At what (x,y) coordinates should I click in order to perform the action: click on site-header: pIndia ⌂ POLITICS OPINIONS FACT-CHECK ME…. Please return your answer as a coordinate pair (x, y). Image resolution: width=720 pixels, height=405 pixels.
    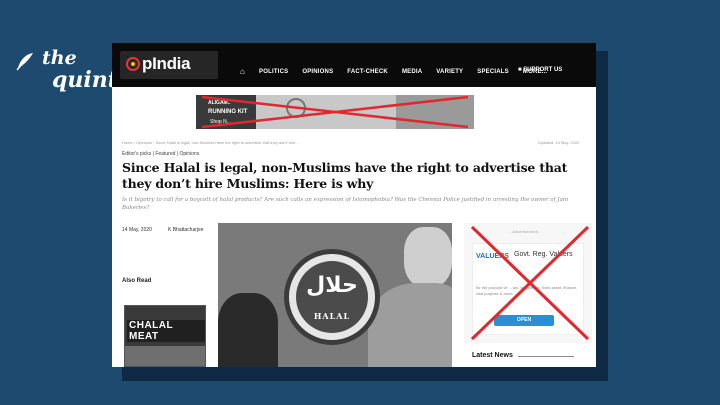
    Looking at the image, I should click on (354, 65).